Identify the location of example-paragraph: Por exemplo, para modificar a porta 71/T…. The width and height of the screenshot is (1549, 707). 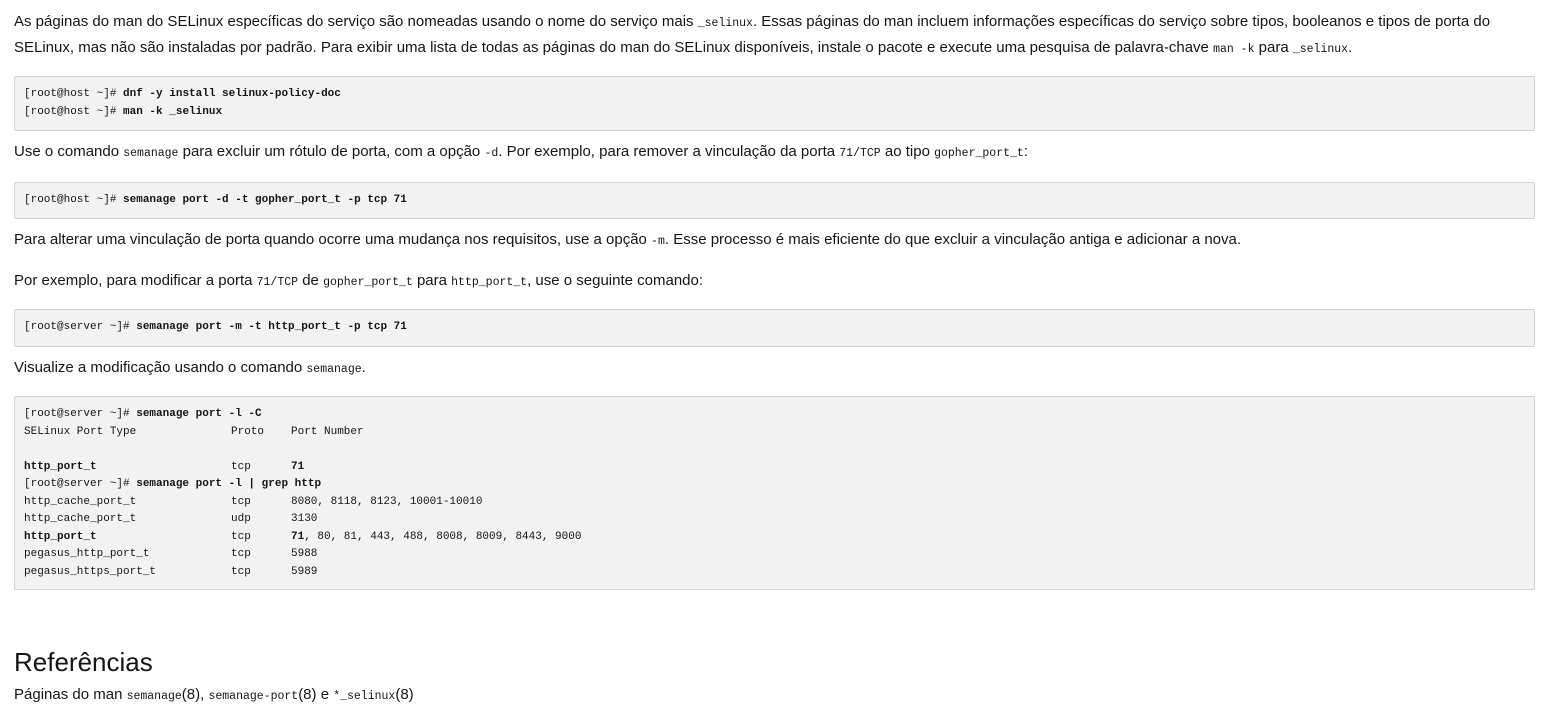
(359, 280).